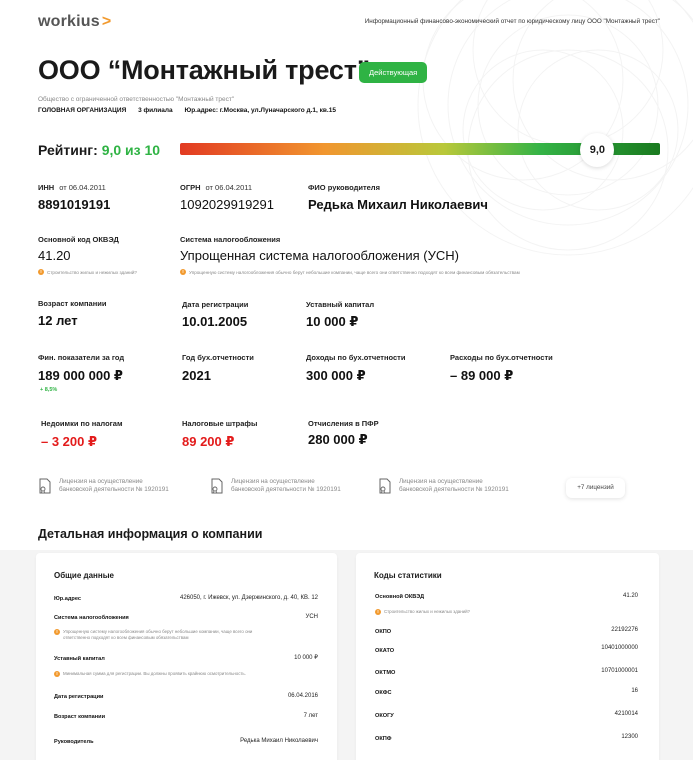  Describe the element at coordinates (427, 611) in the screenshot. I see `stats-okved-hint-text: Строительство жилых и нежилых зданий?` at that location.